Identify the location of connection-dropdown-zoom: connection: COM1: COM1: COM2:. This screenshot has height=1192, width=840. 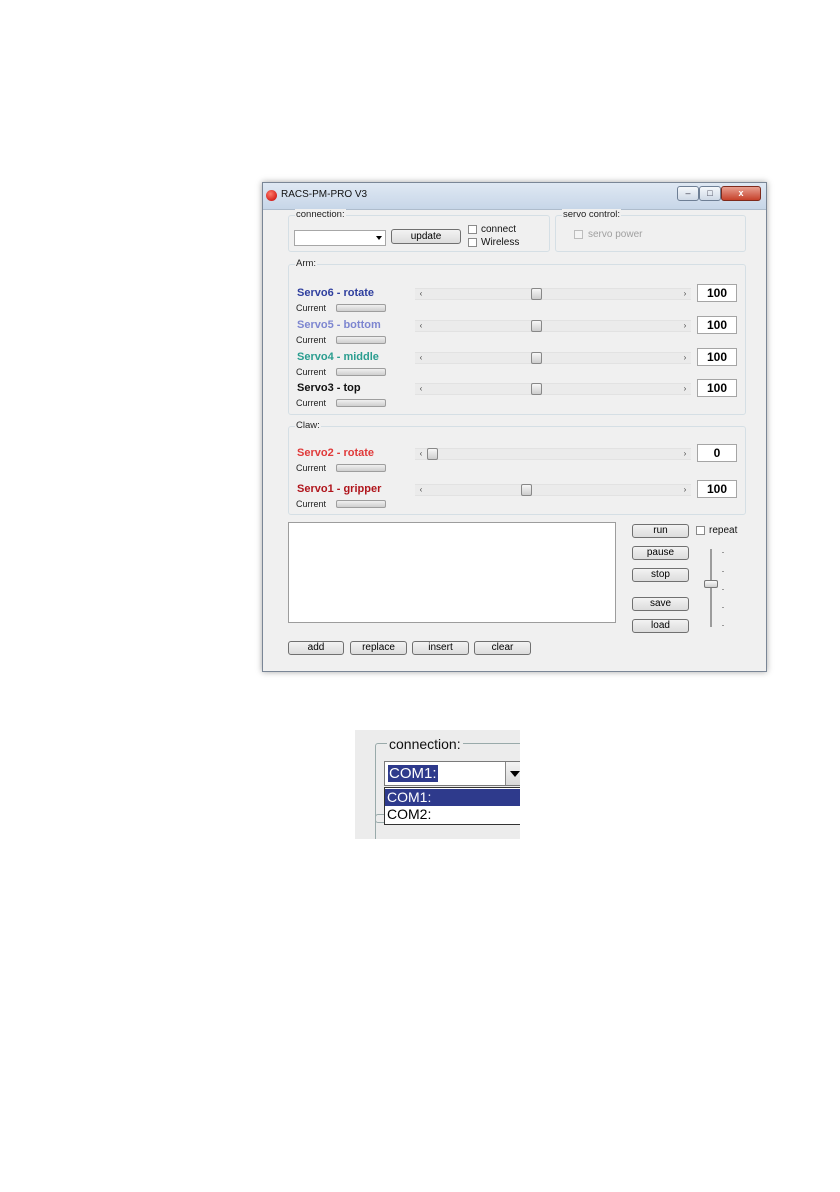
(437, 784).